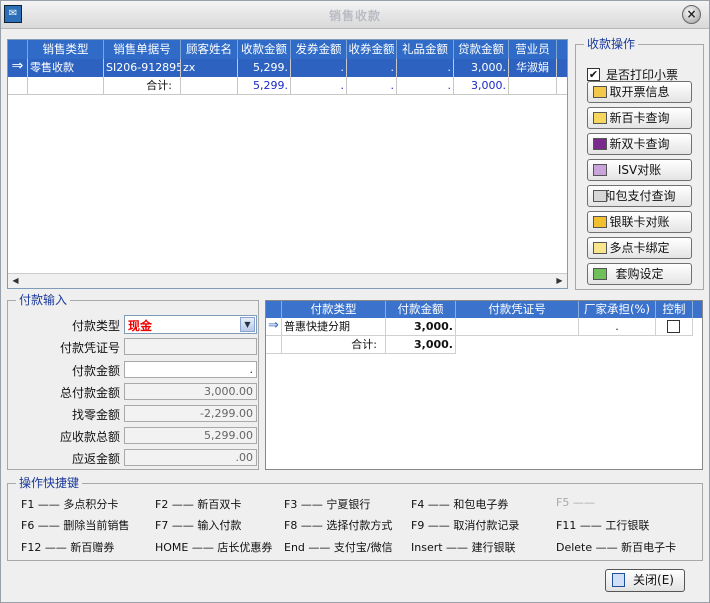 The image size is (710, 603). What do you see at coordinates (639, 92) in the screenshot?
I see `get-invoice-button: 取开票信息` at bounding box center [639, 92].